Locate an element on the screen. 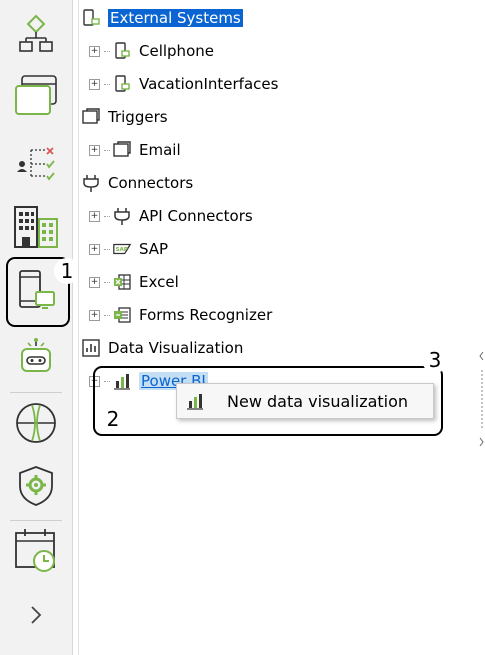  tree-node-label: Forms Recognizer is located at coordinates (206, 315).